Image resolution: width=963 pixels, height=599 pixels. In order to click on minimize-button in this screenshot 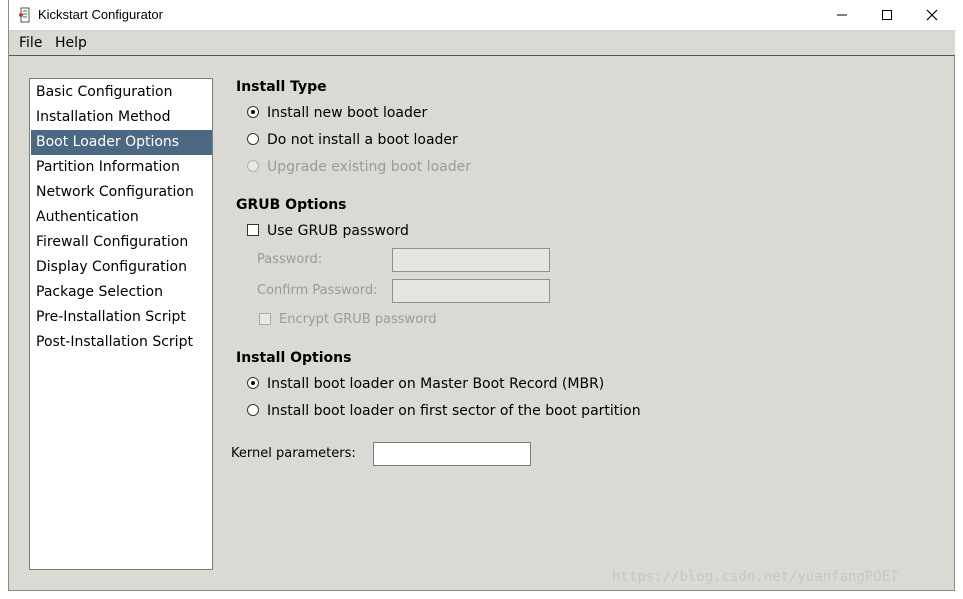, I will do `click(842, 15)`.